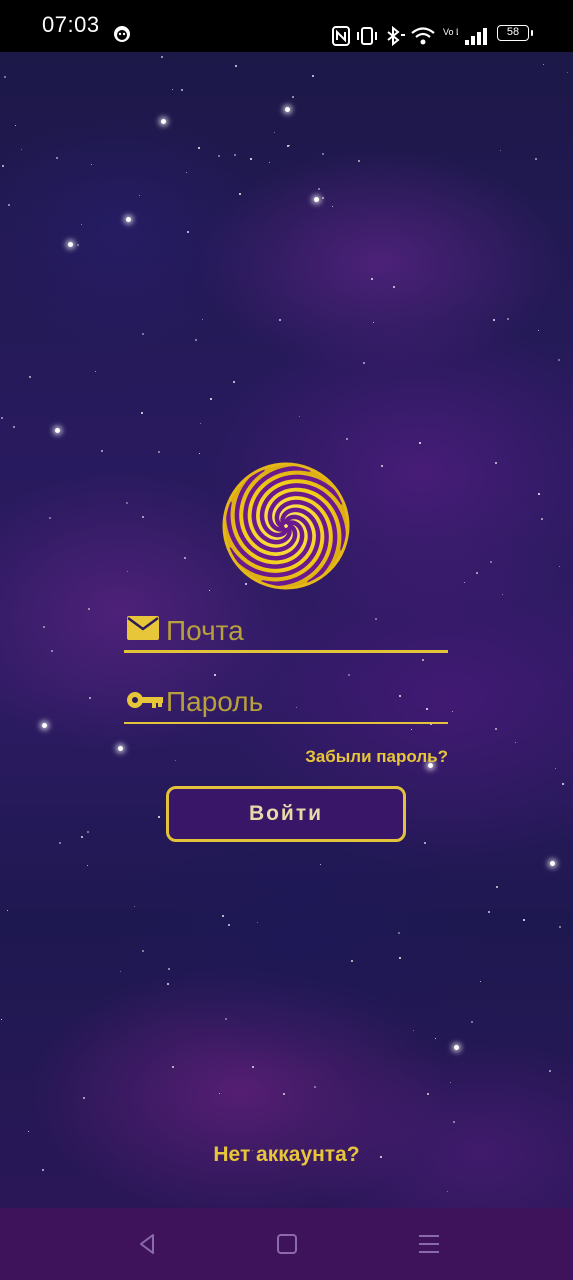 Image resolution: width=573 pixels, height=1280 pixels. Describe the element at coordinates (301, 631) in the screenshot. I see `email-input` at that location.